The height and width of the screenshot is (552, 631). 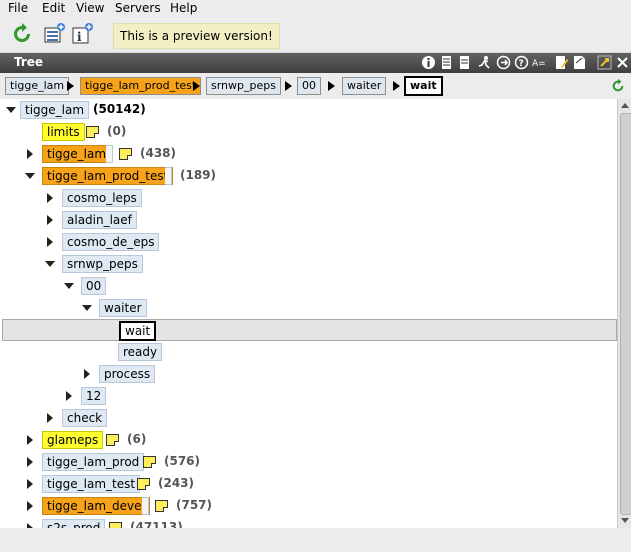 What do you see at coordinates (140, 352) in the screenshot?
I see `tree-node: ready` at bounding box center [140, 352].